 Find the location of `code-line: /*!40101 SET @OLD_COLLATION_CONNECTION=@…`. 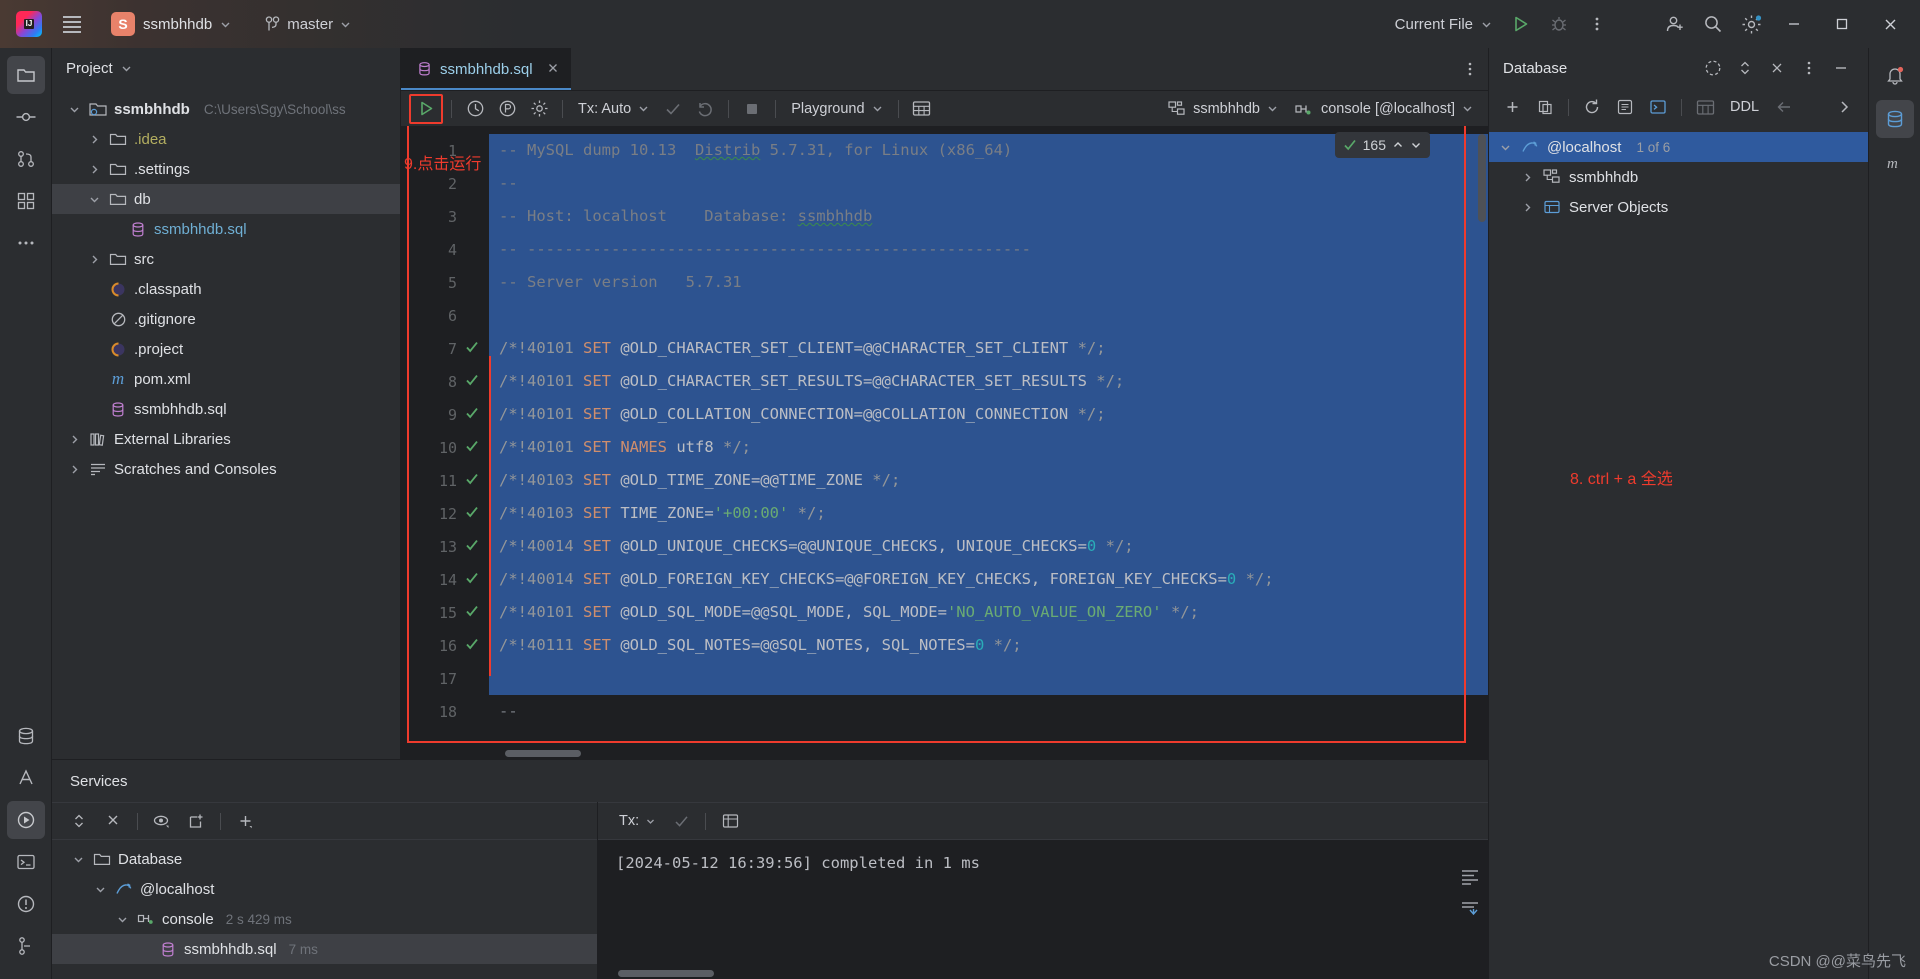

code-line: /*!40101 SET @OLD_COLLATION_CONNECTION=@… is located at coordinates (988, 414).